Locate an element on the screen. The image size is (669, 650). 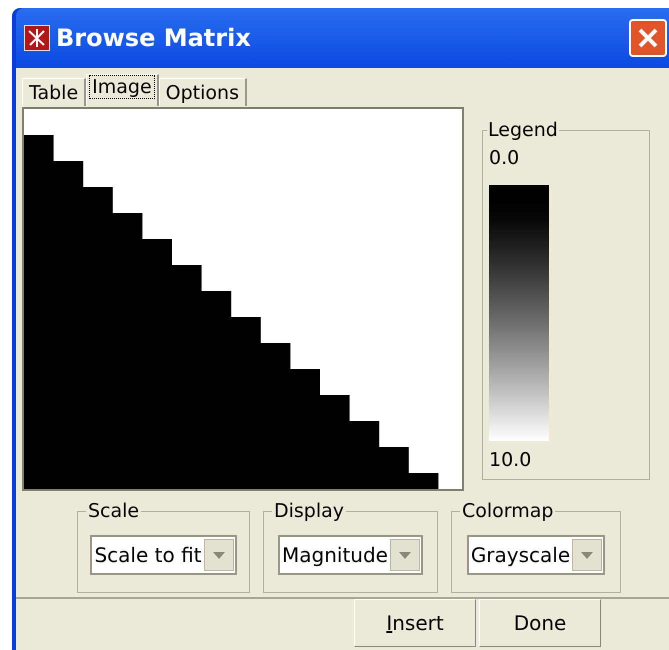
legend-max-label: 0.0 is located at coordinates (504, 158).